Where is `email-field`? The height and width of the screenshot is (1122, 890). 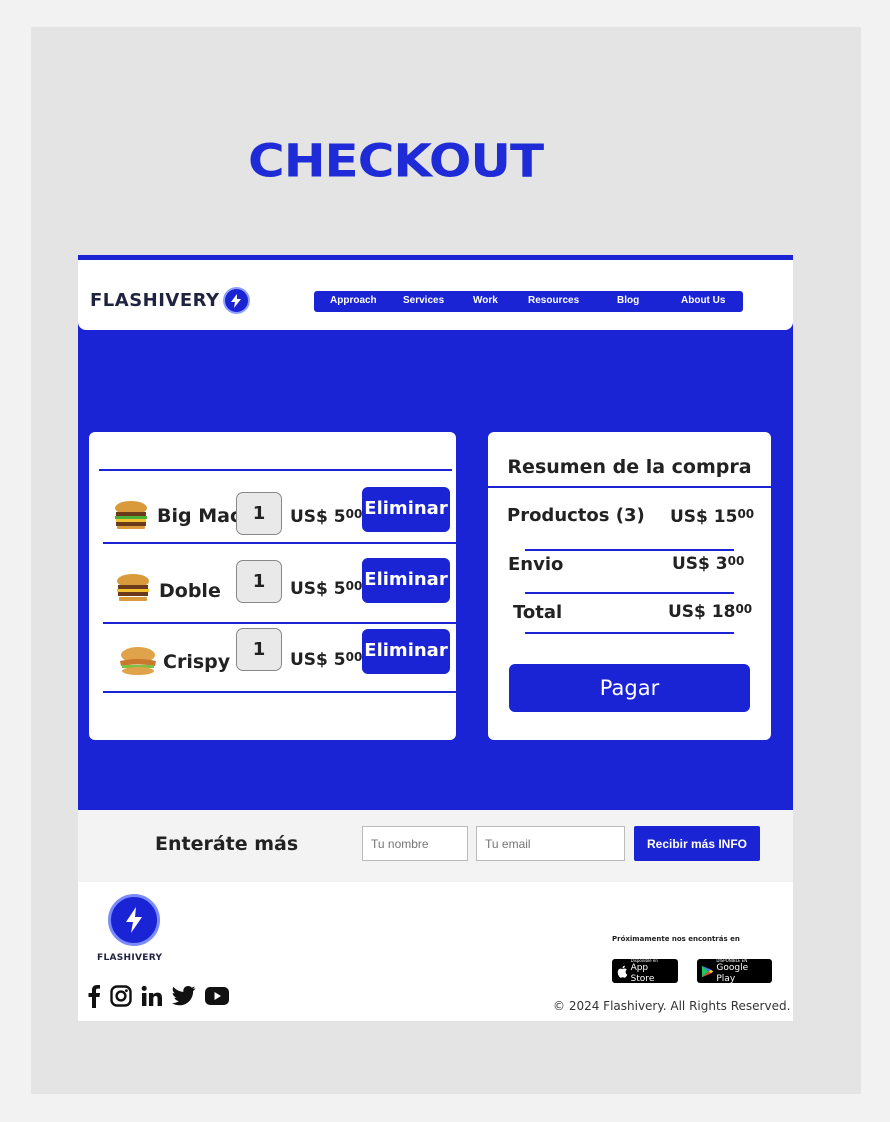 email-field is located at coordinates (550, 843).